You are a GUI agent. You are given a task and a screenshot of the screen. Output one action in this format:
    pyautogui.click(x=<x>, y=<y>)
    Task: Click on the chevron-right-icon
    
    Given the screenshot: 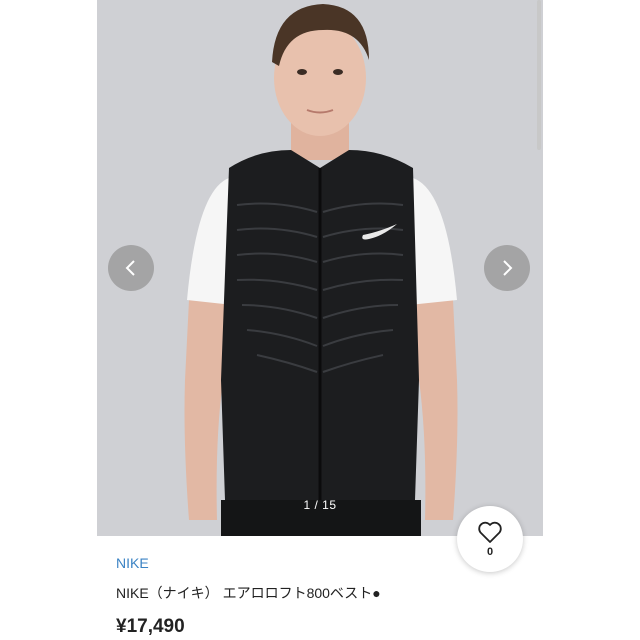 What is the action you would take?
    pyautogui.click(x=508, y=268)
    